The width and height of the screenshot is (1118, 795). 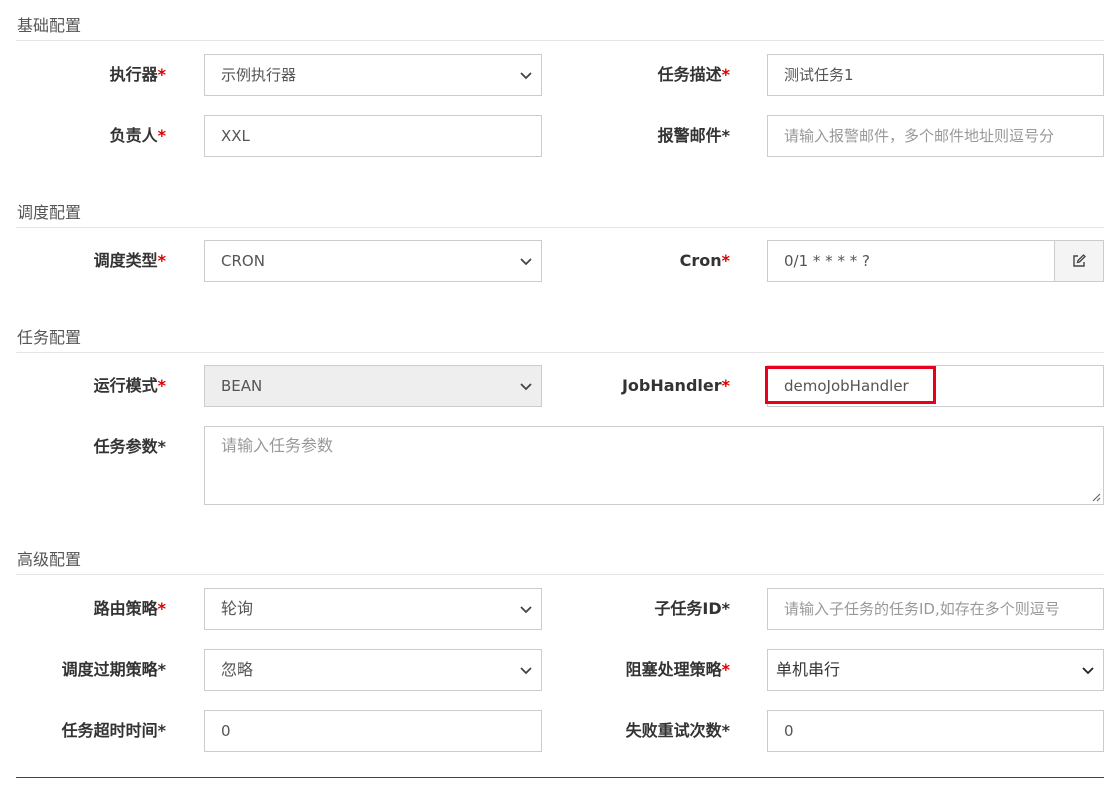 I want to click on job-param-textarea: 请输入任务参数, so click(x=654, y=465).